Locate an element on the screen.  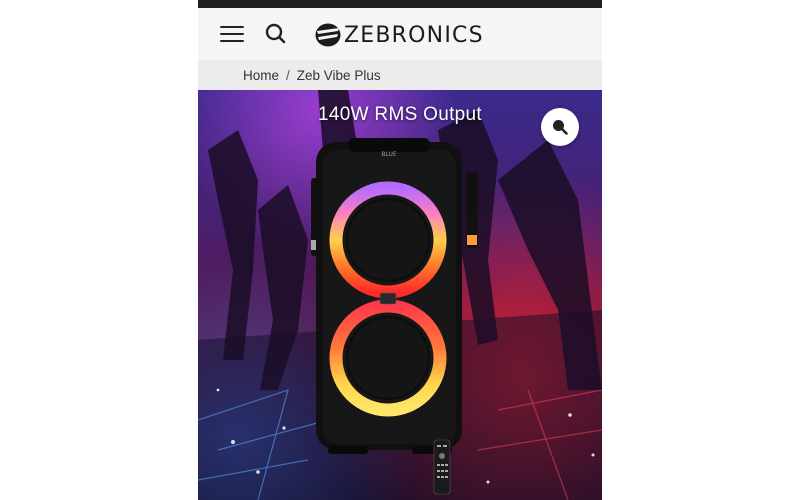
brand-logo: ZEBRONICS is located at coordinates (399, 35).